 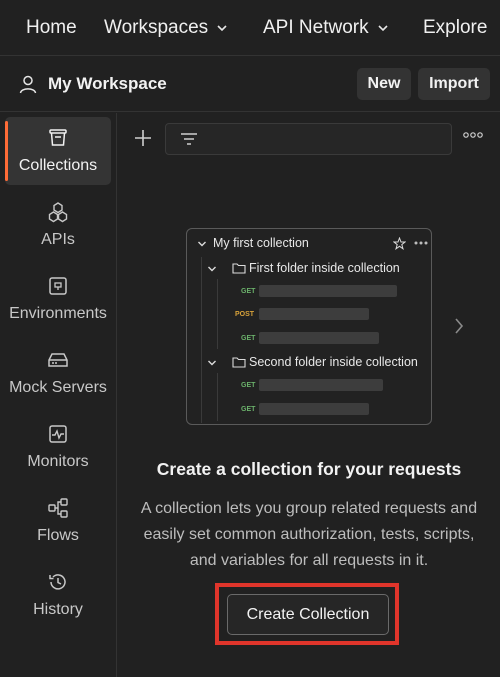 What do you see at coordinates (58, 535) in the screenshot?
I see `sidebar-item-label: Flows` at bounding box center [58, 535].